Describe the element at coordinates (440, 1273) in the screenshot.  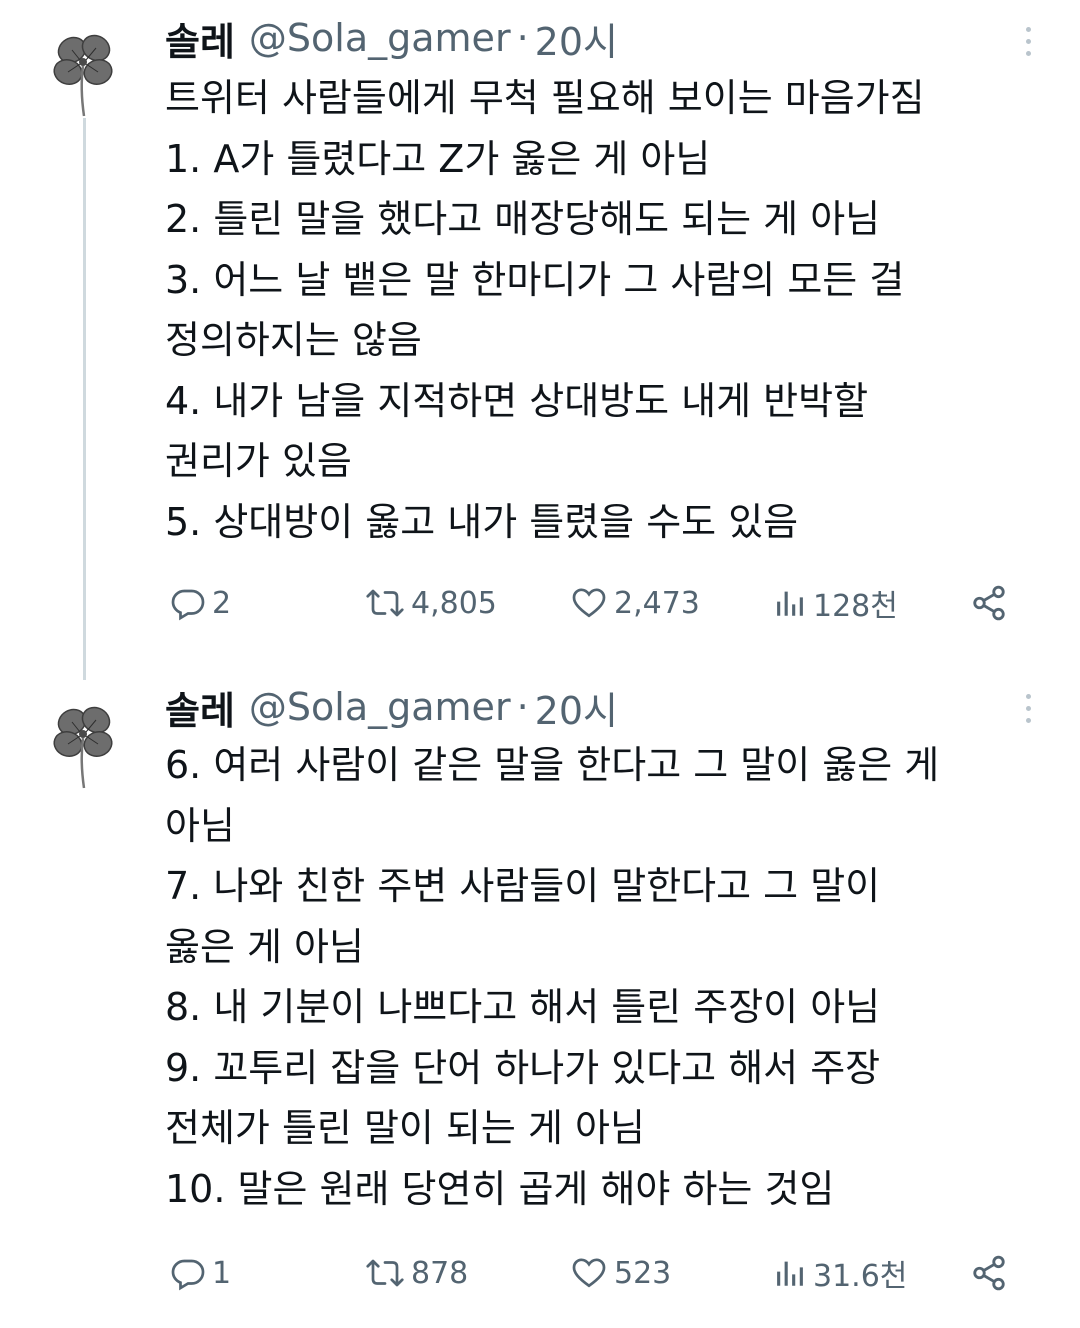
I see `retweet-count: 878` at that location.